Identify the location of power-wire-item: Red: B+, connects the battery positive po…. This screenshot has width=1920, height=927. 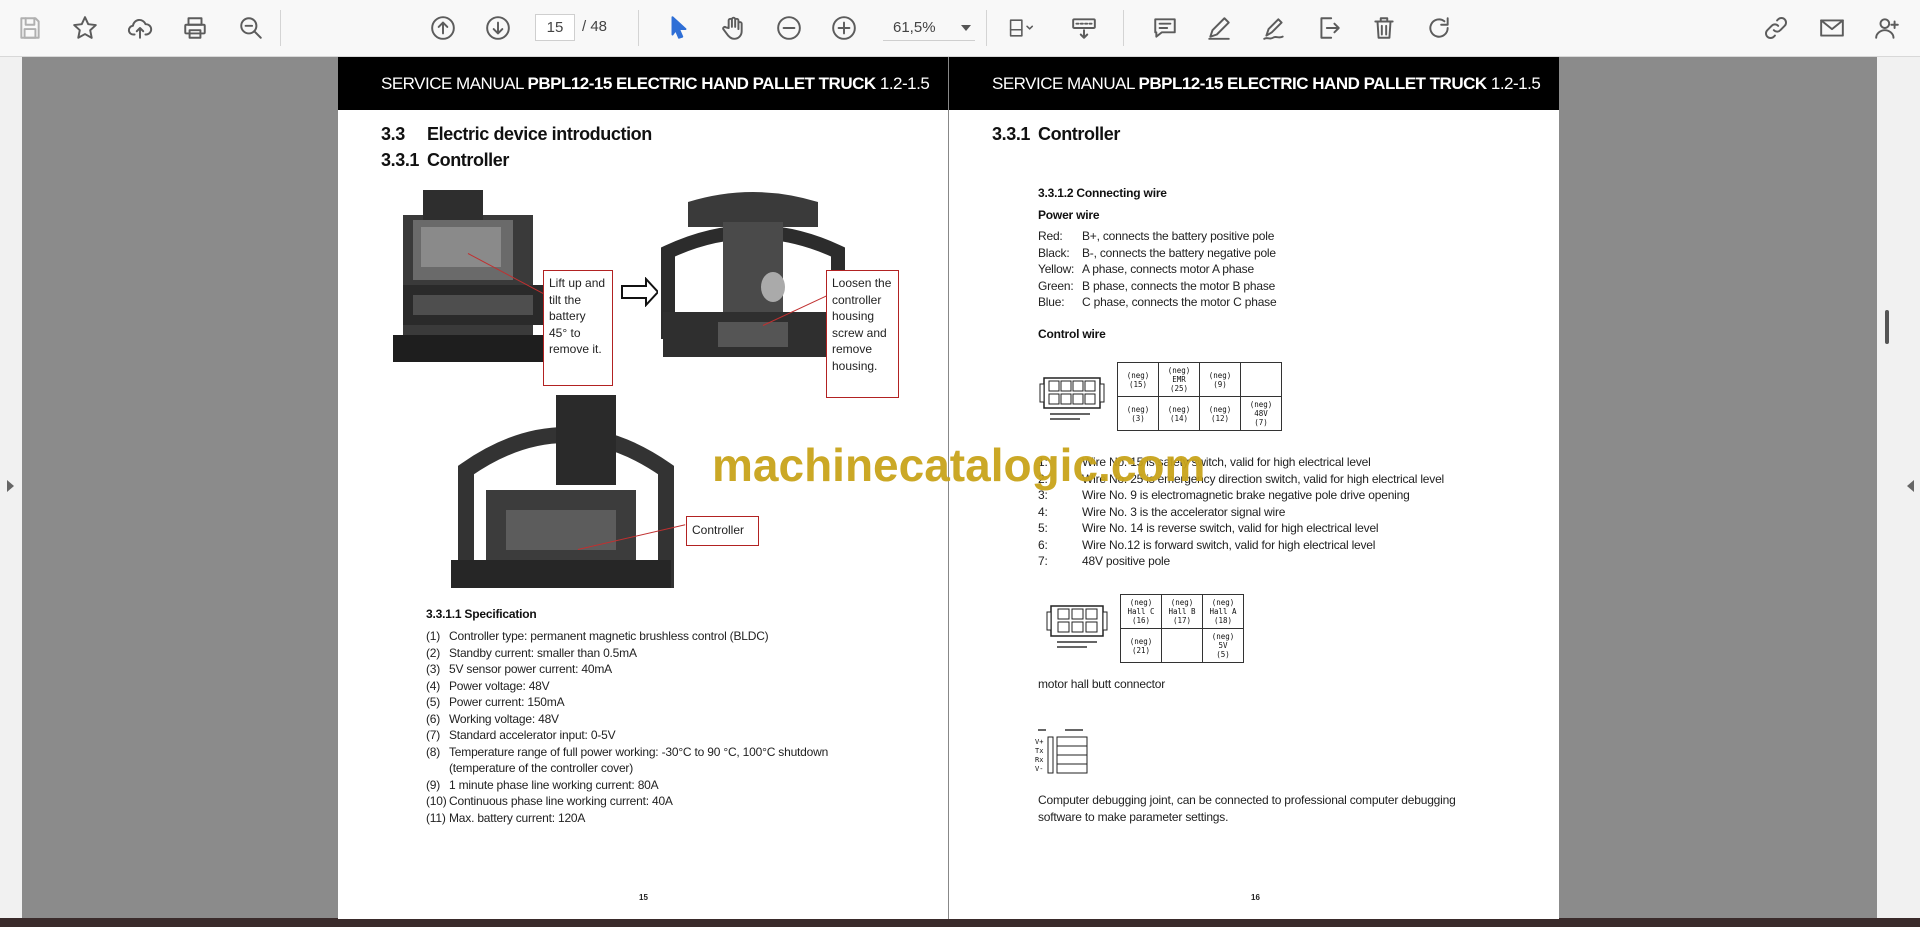
(1157, 236).